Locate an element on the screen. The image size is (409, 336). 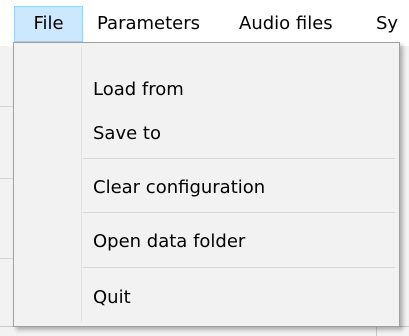
menu-file: File is located at coordinates (48, 24).